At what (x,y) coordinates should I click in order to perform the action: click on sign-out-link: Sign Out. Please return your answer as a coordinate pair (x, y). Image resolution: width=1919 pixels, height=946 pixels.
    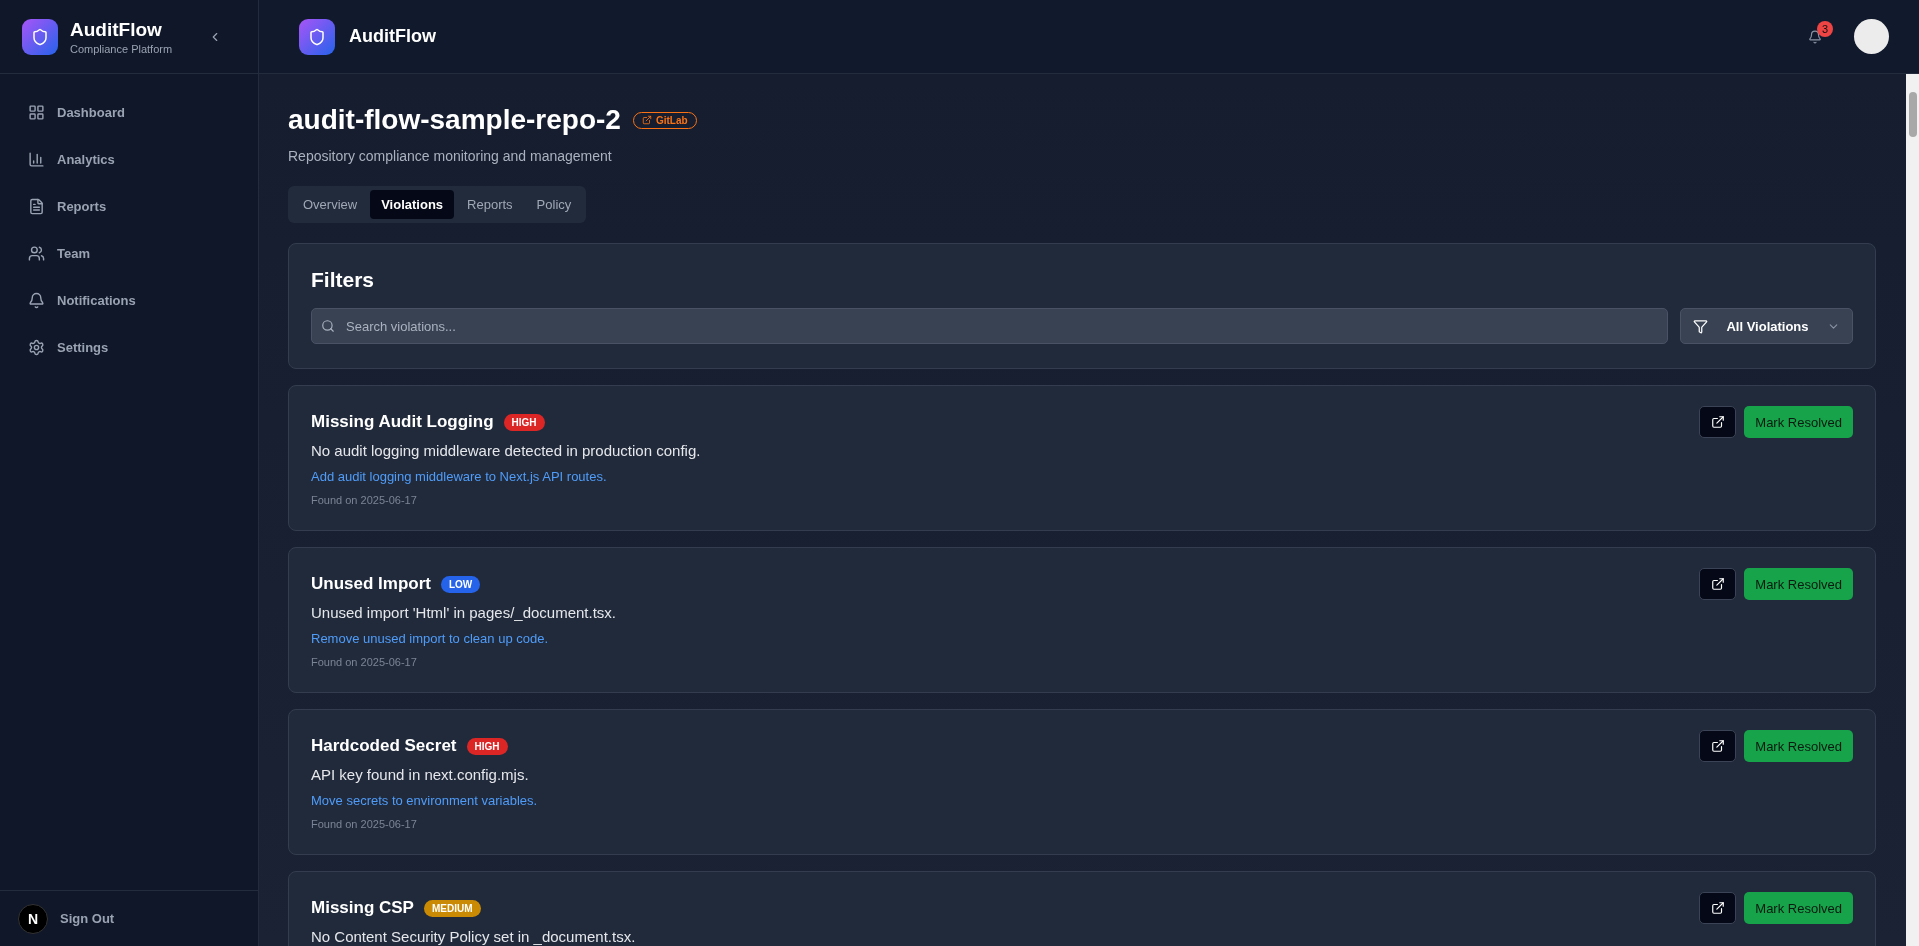
    Looking at the image, I should click on (87, 918).